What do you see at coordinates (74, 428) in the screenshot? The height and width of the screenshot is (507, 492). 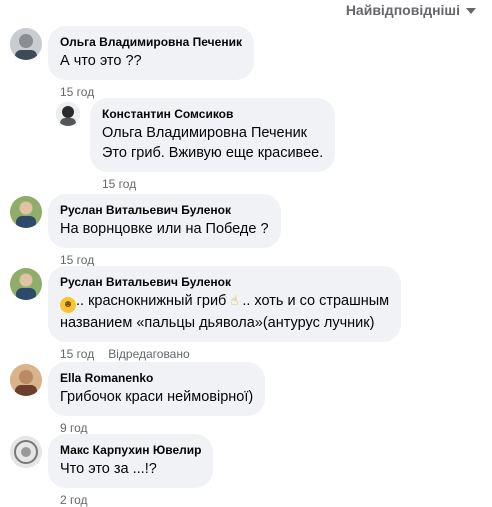 I see `comment-timestamp: 9 год` at bounding box center [74, 428].